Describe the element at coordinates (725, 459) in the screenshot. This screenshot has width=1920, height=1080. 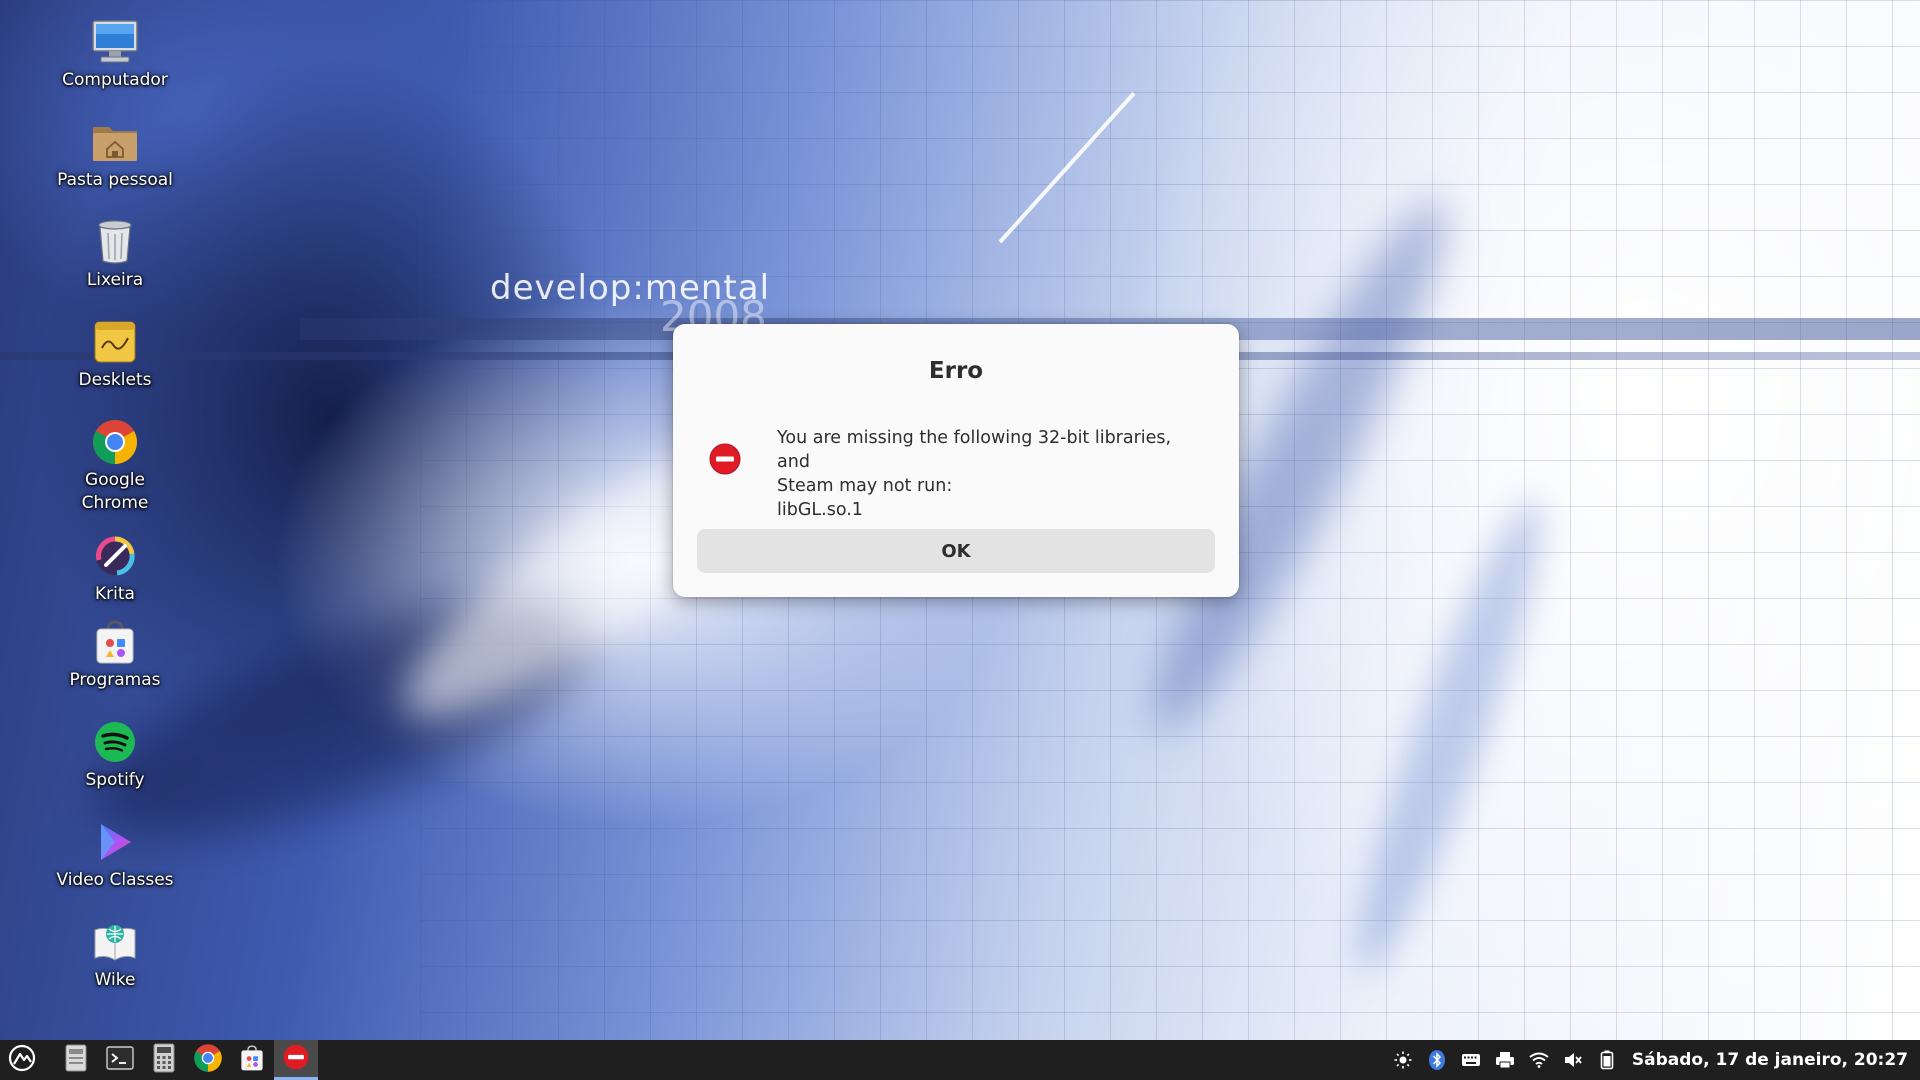
I see `error-icon` at that location.